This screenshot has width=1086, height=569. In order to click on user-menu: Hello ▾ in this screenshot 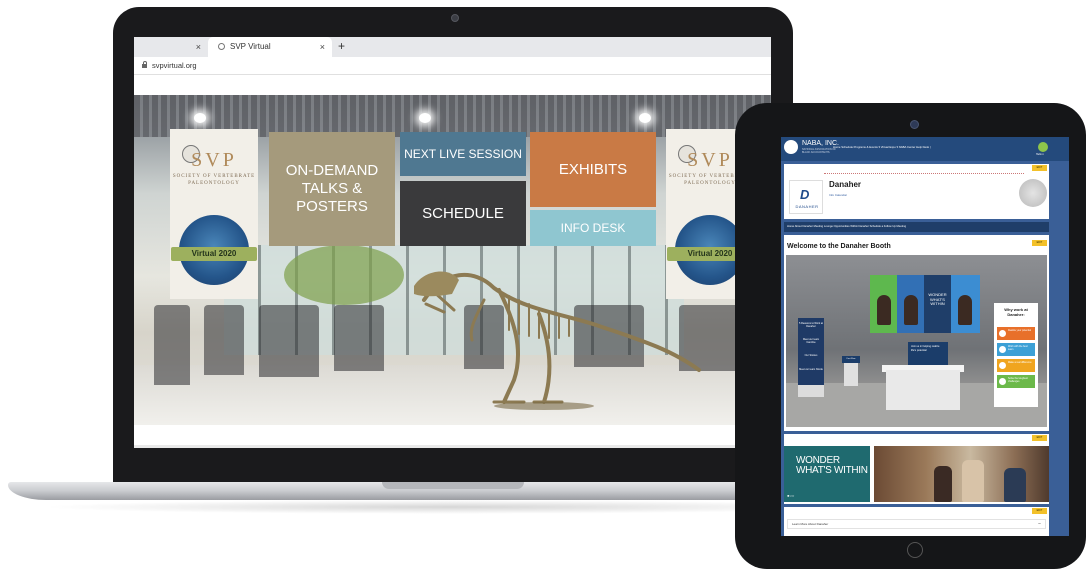, I will do `click(1040, 154)`.